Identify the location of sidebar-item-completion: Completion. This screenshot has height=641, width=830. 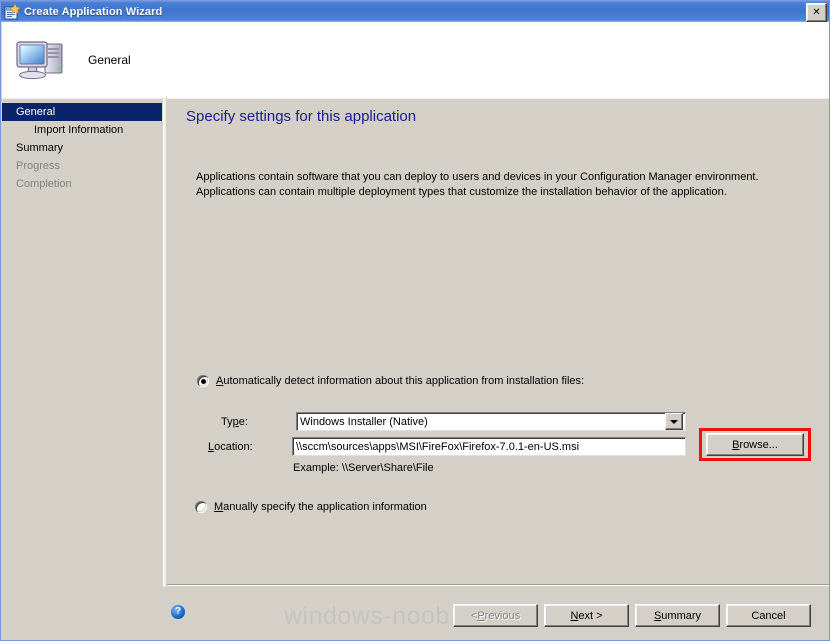
(44, 184).